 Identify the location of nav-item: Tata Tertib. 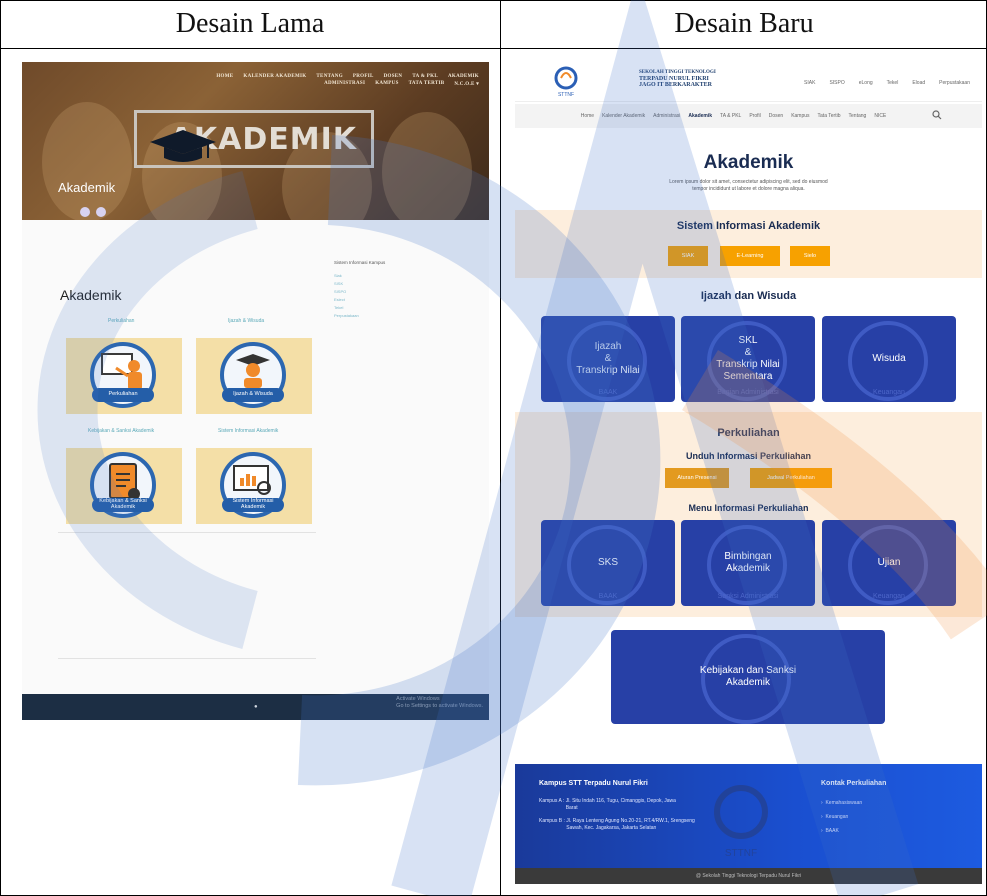
(829, 116).